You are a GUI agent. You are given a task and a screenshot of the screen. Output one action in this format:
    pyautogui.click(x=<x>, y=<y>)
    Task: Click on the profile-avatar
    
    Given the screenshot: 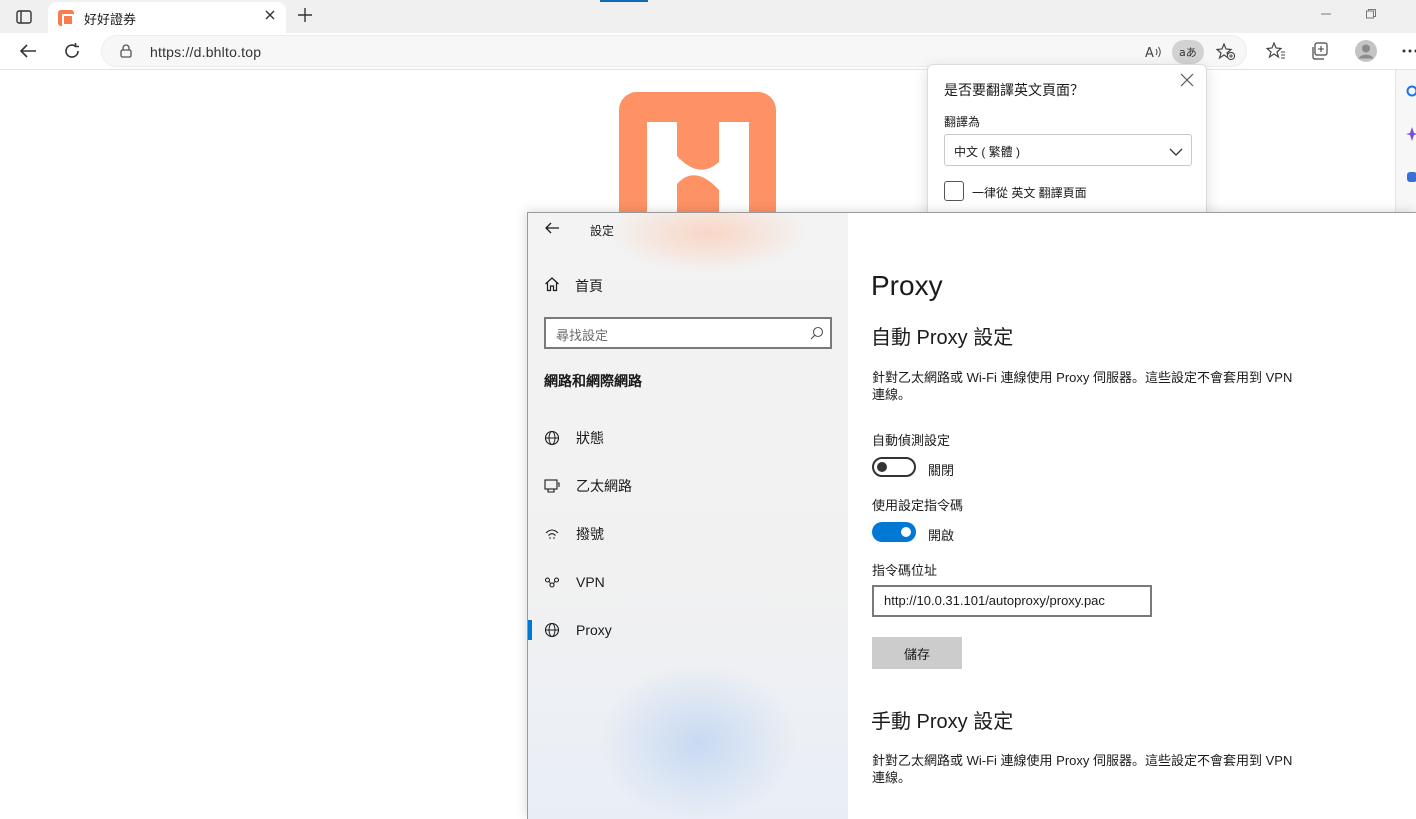 What is the action you would take?
    pyautogui.click(x=1366, y=51)
    